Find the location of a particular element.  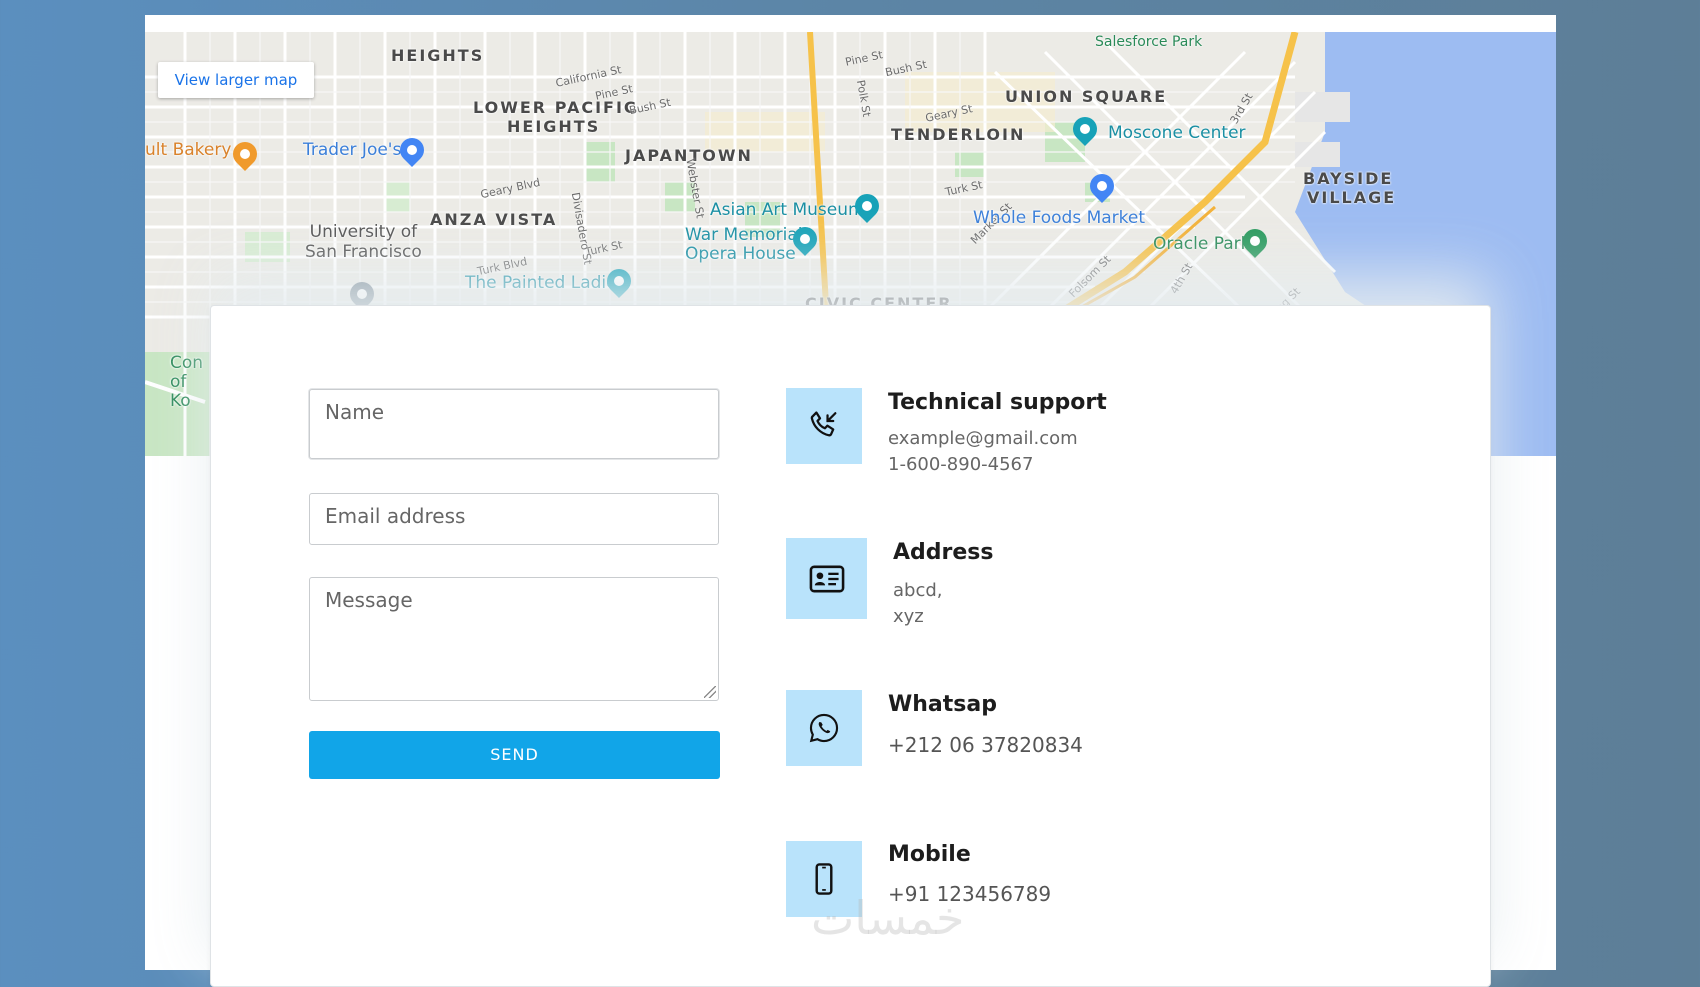

id-card-icon is located at coordinates (826, 578).